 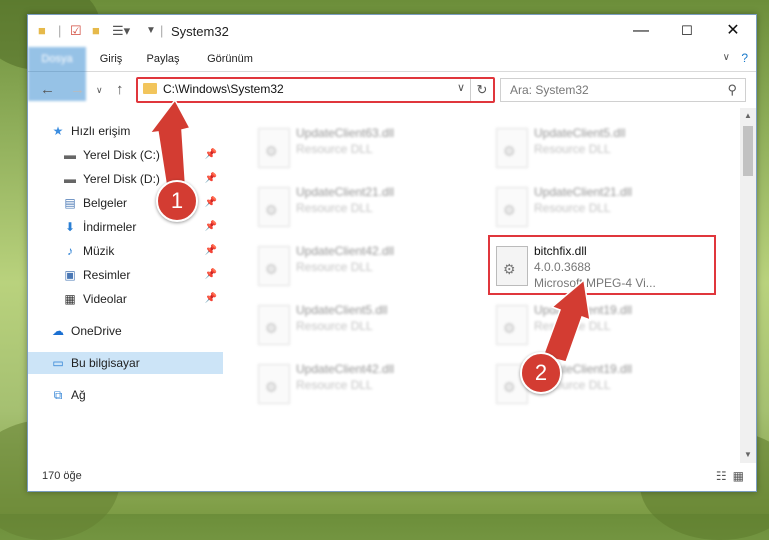 I want to click on step-badge-1: 1, so click(x=177, y=201).